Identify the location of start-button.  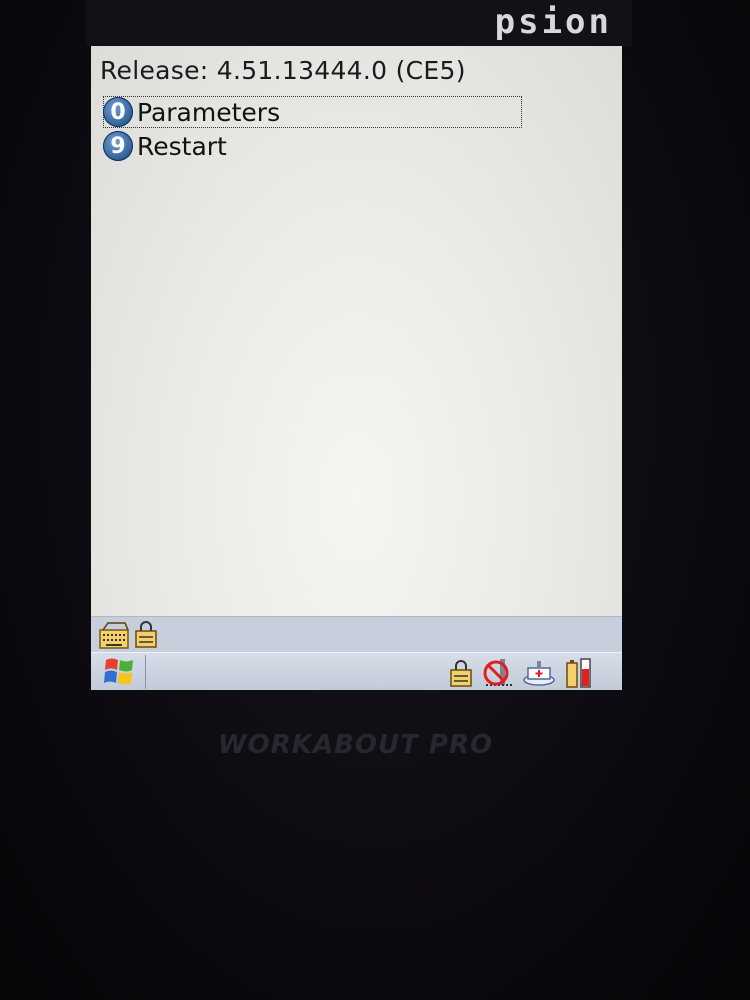
(121, 672).